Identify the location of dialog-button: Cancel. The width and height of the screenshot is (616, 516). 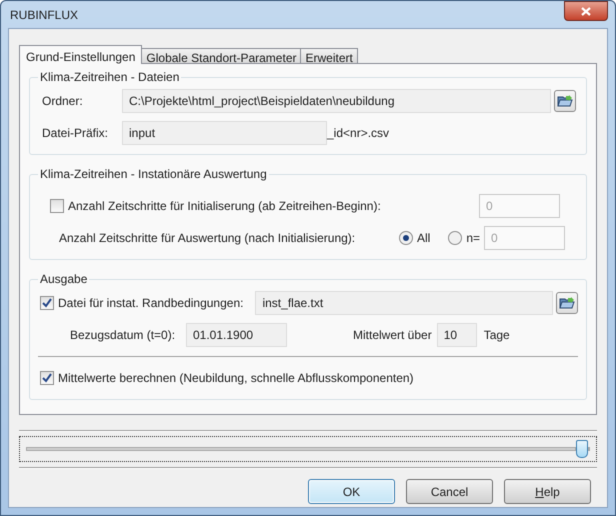
(449, 491).